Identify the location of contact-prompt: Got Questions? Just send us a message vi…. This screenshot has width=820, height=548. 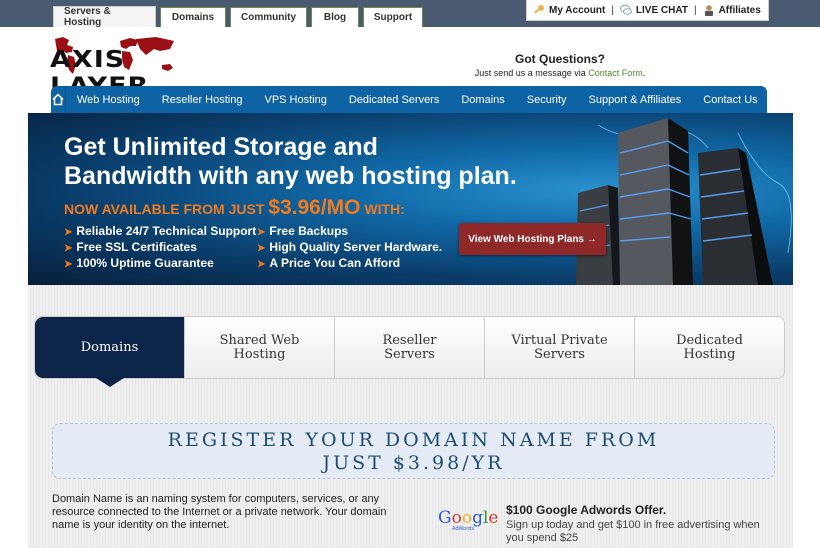
(560, 65).